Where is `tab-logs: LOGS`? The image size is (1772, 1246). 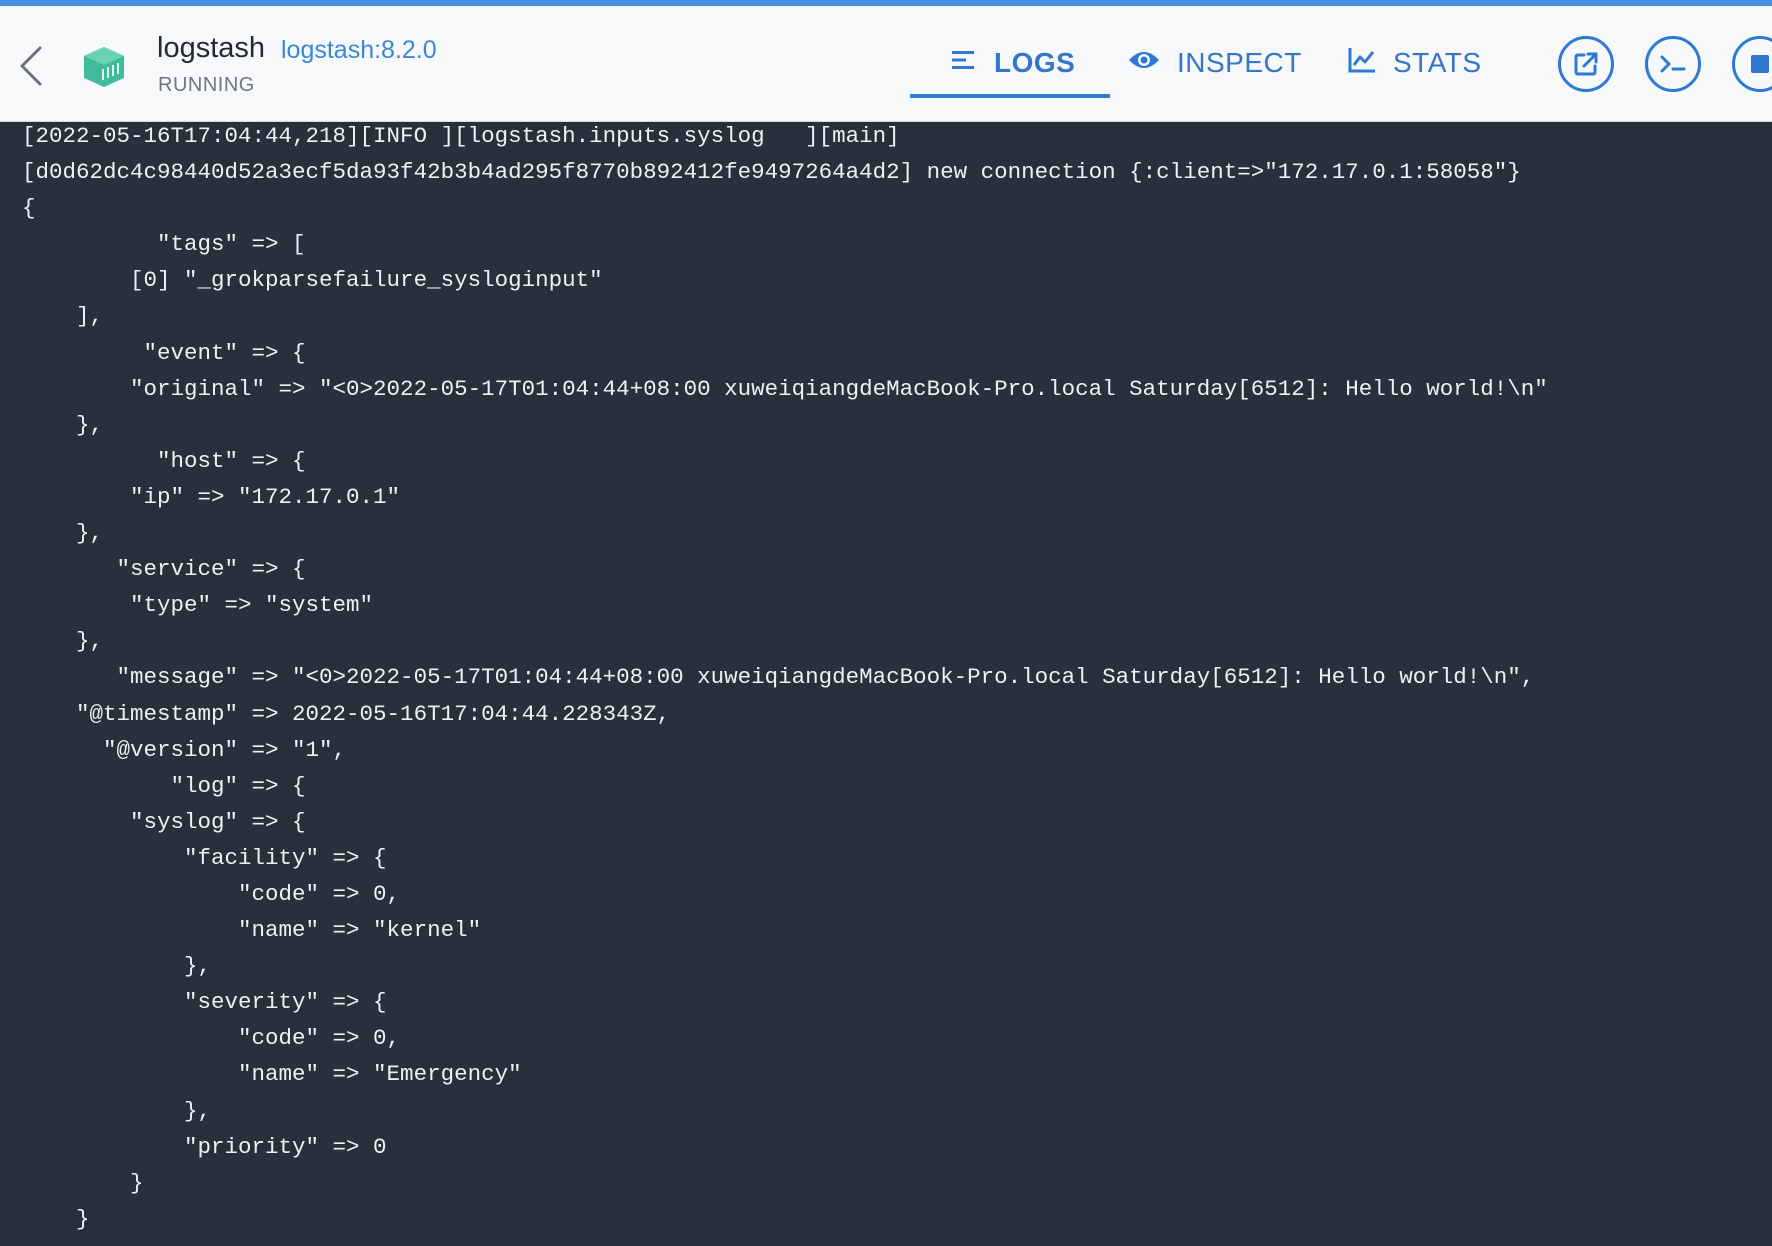 tab-logs: LOGS is located at coordinates (1012, 63).